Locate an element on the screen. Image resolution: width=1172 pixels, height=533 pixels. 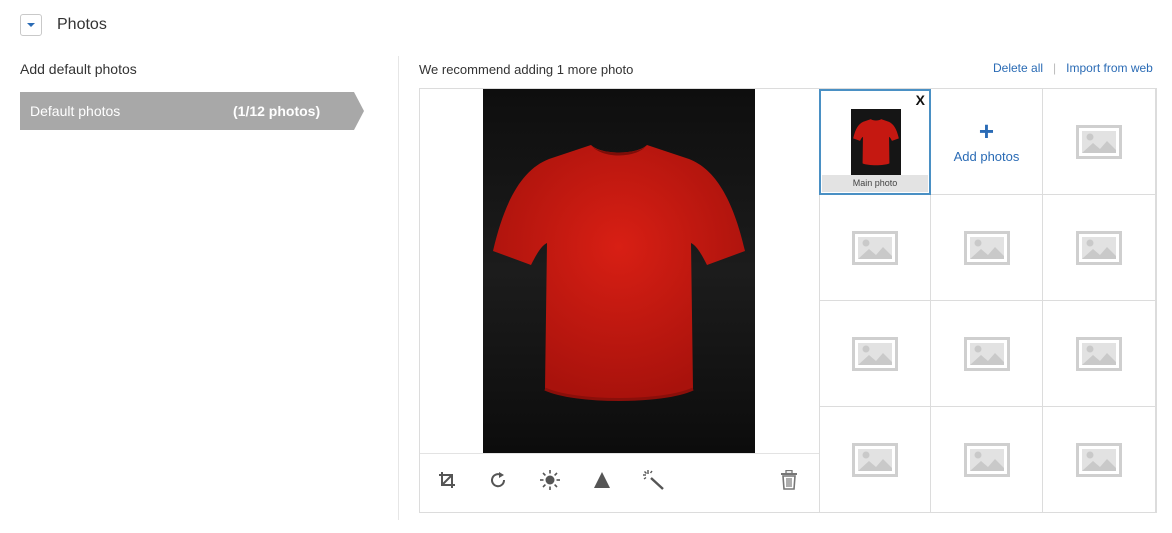
section-toggle-button is located at coordinates (31, 25).